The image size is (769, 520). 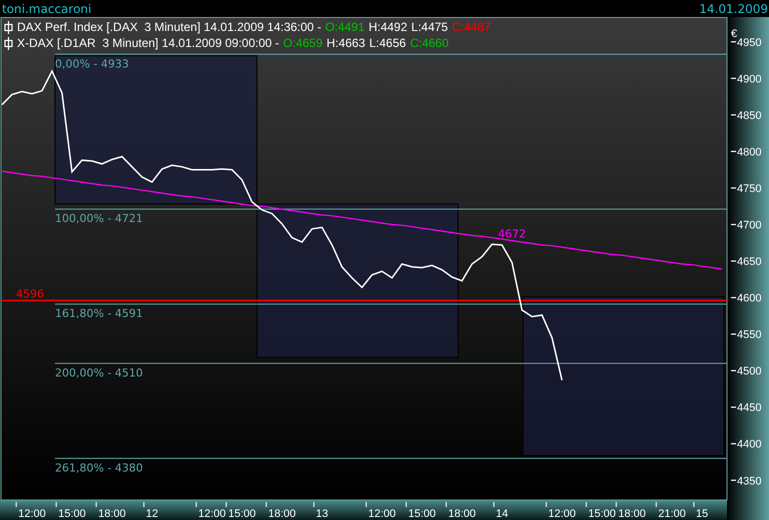 I want to click on series-name: DAX Perf. Index [.DAX 3 Minuten] 14.01.2009 14:36:00 -, so click(x=169, y=27).